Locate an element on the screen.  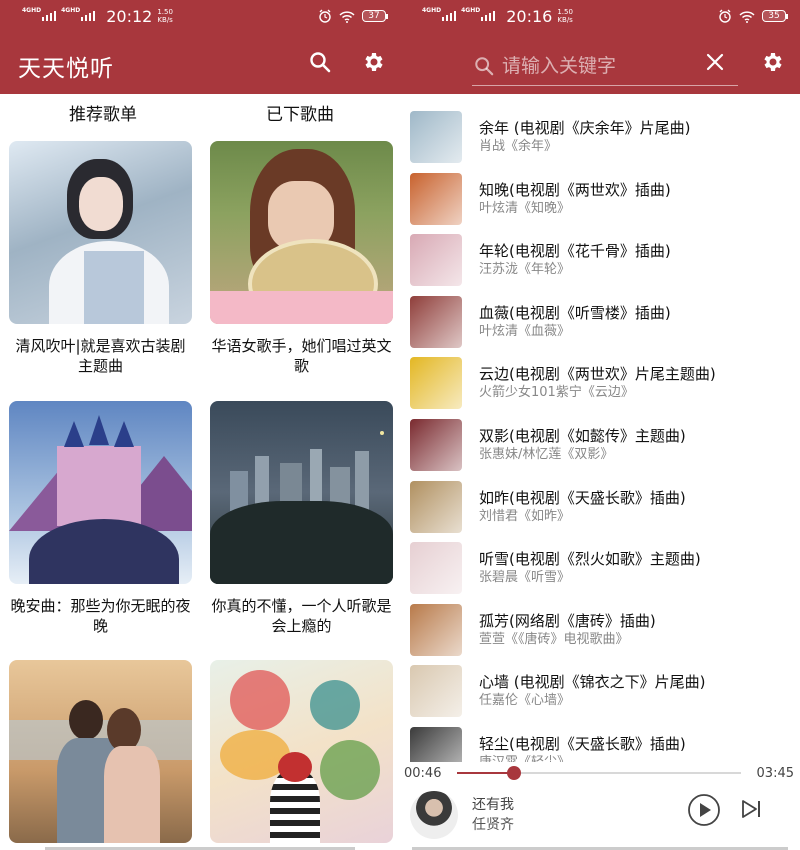
playlist-title: 晚安曲：那些为你无眠的夜晚 is located at coordinates (100, 616).